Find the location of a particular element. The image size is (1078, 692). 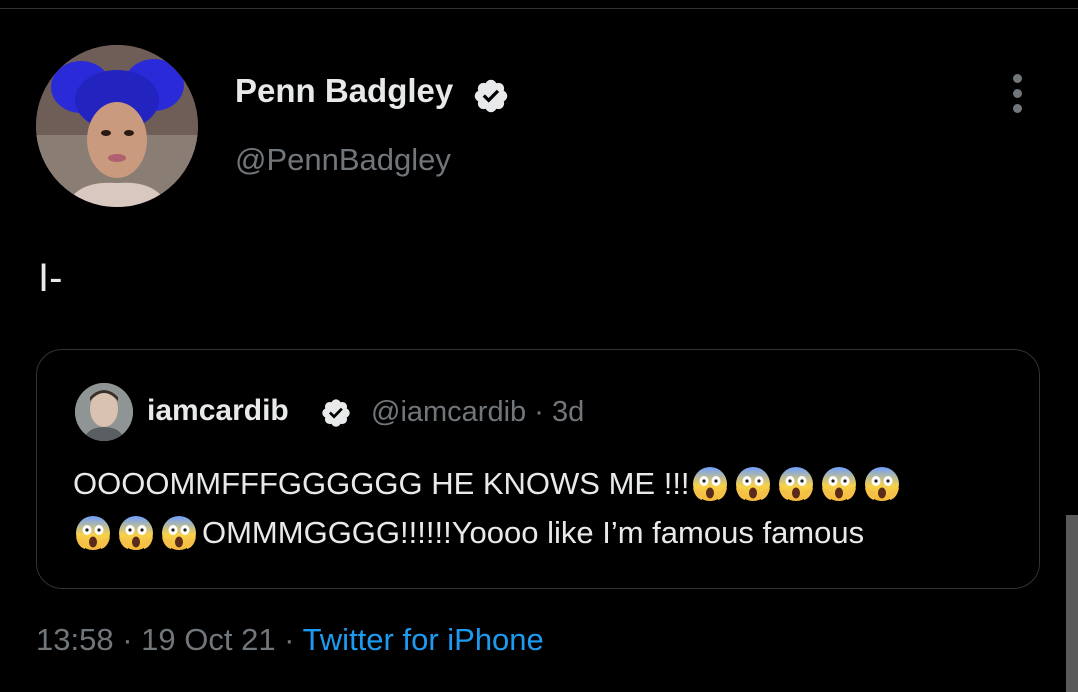

author-handle: @PennBadgley is located at coordinates (343, 160).